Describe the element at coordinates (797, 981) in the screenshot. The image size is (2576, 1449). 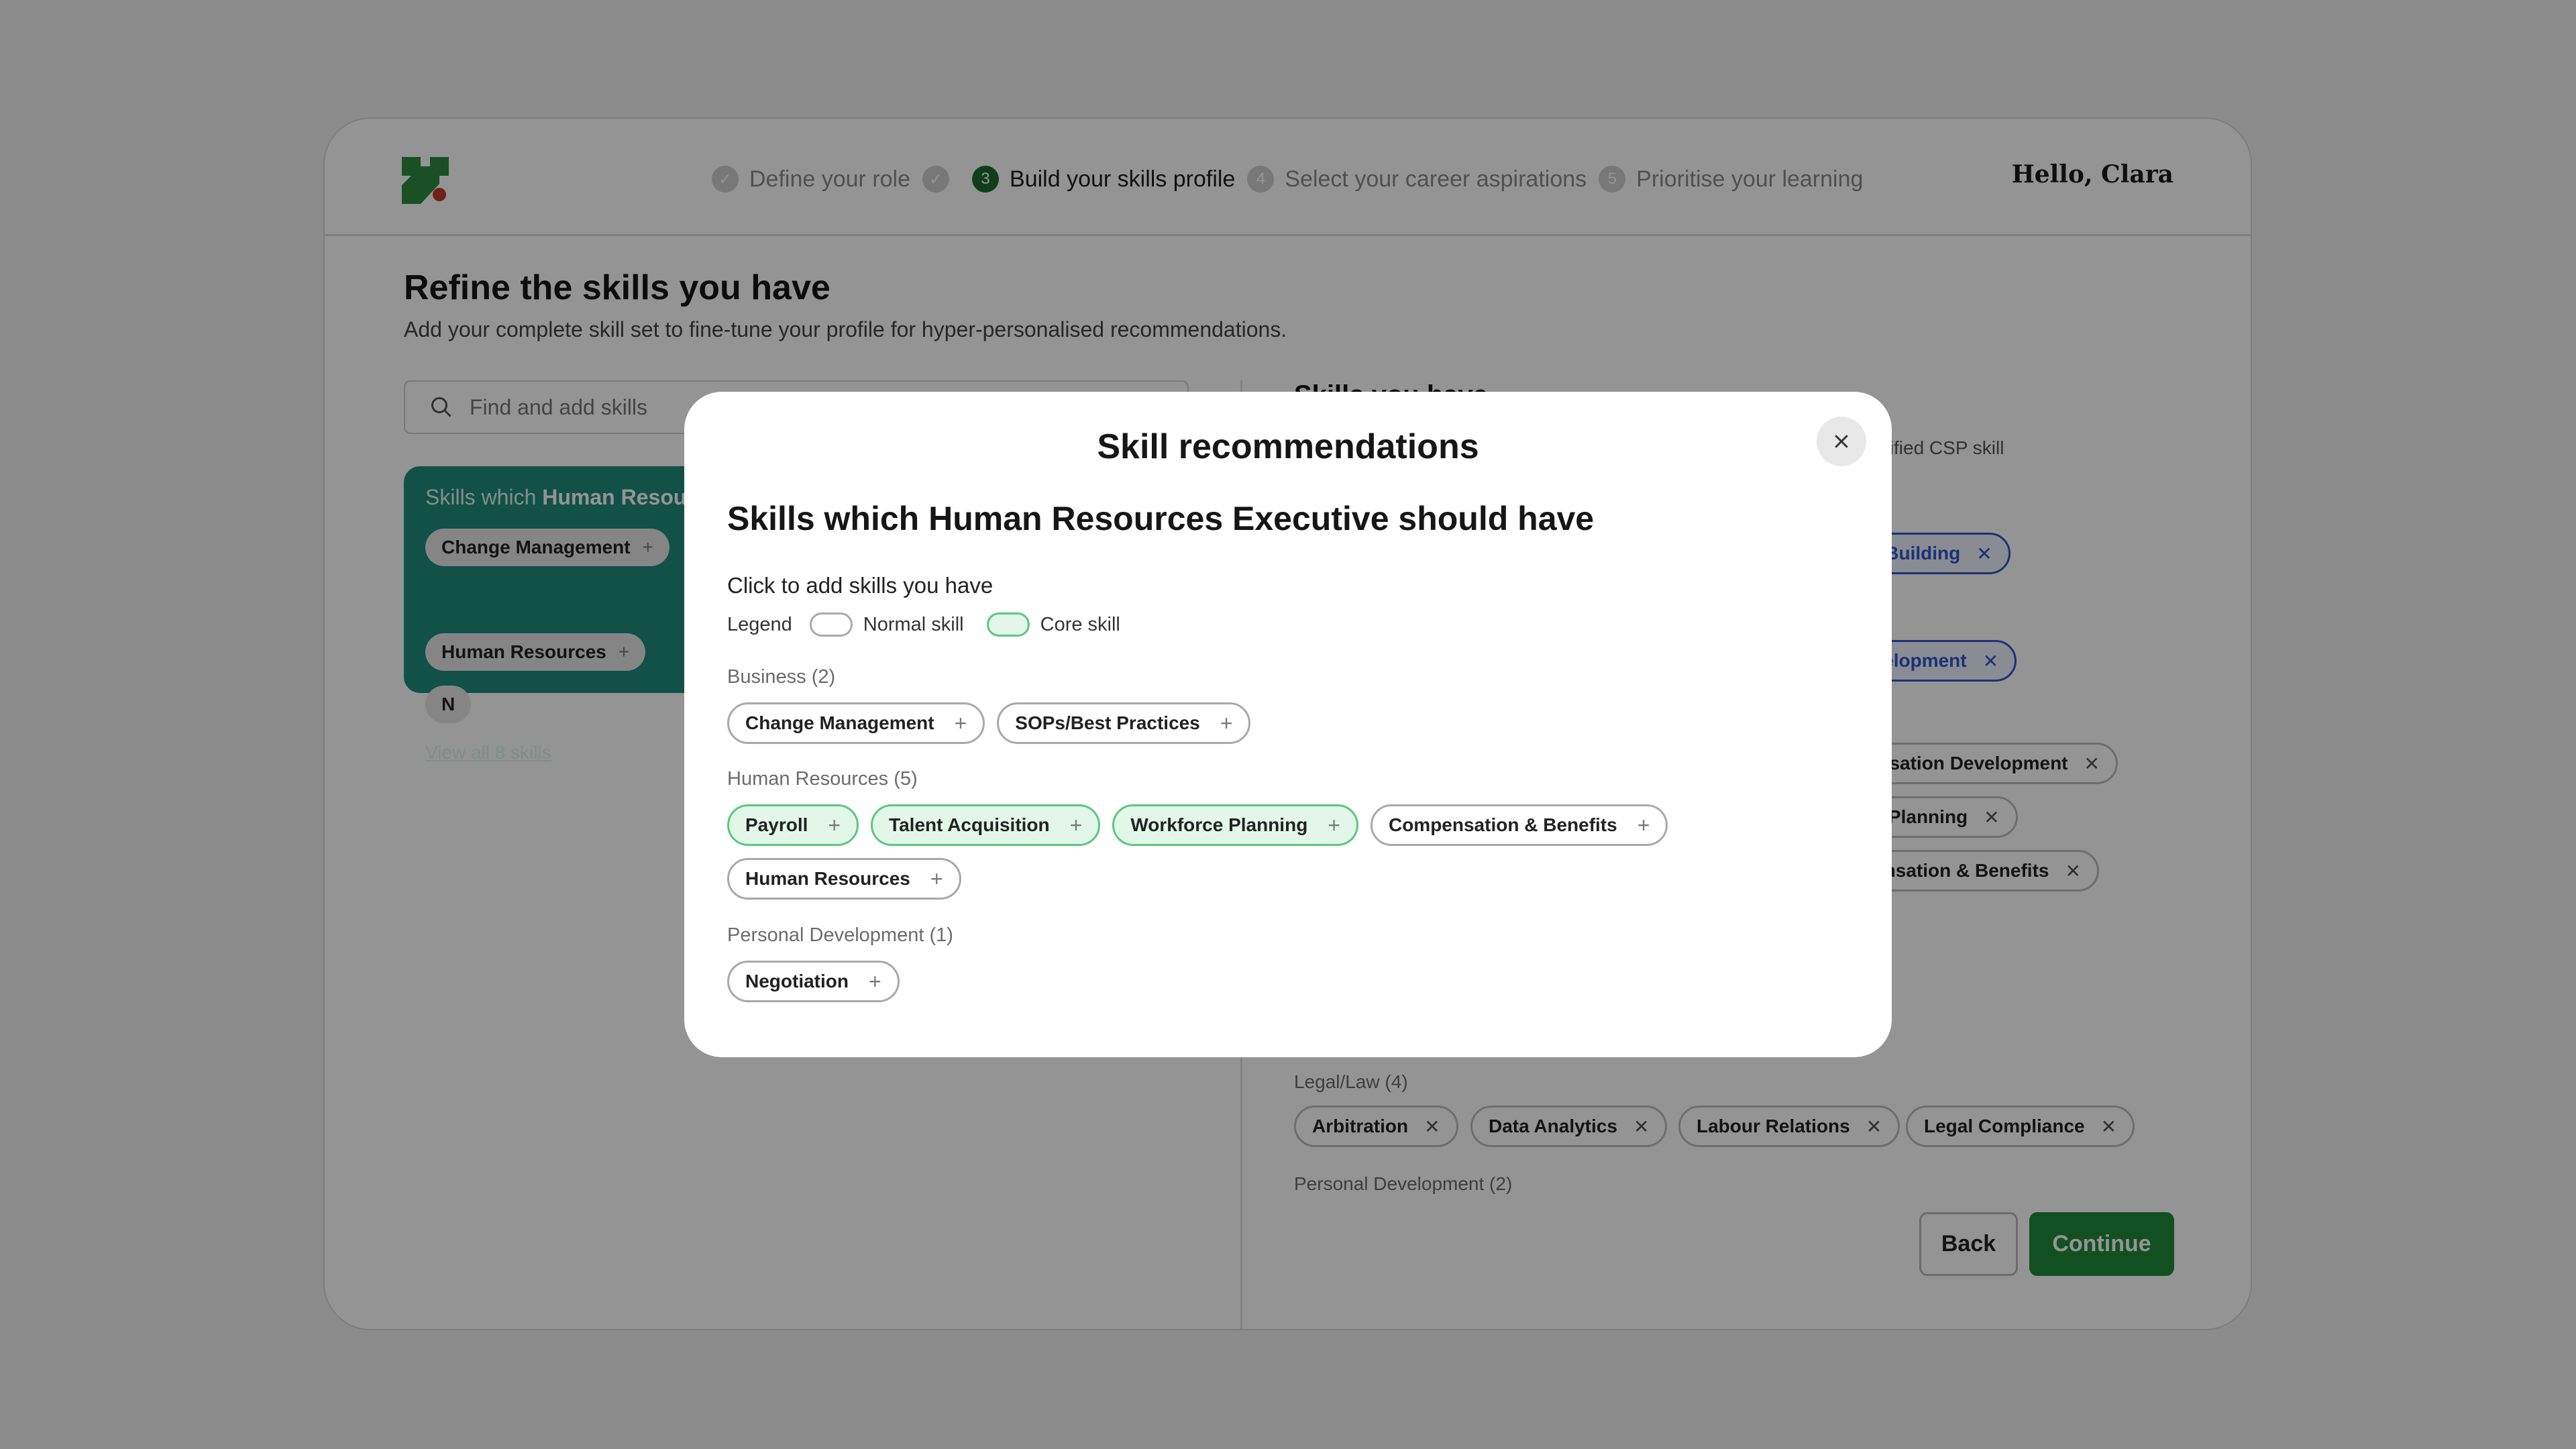
I see `chip-label: Negotiation` at that location.